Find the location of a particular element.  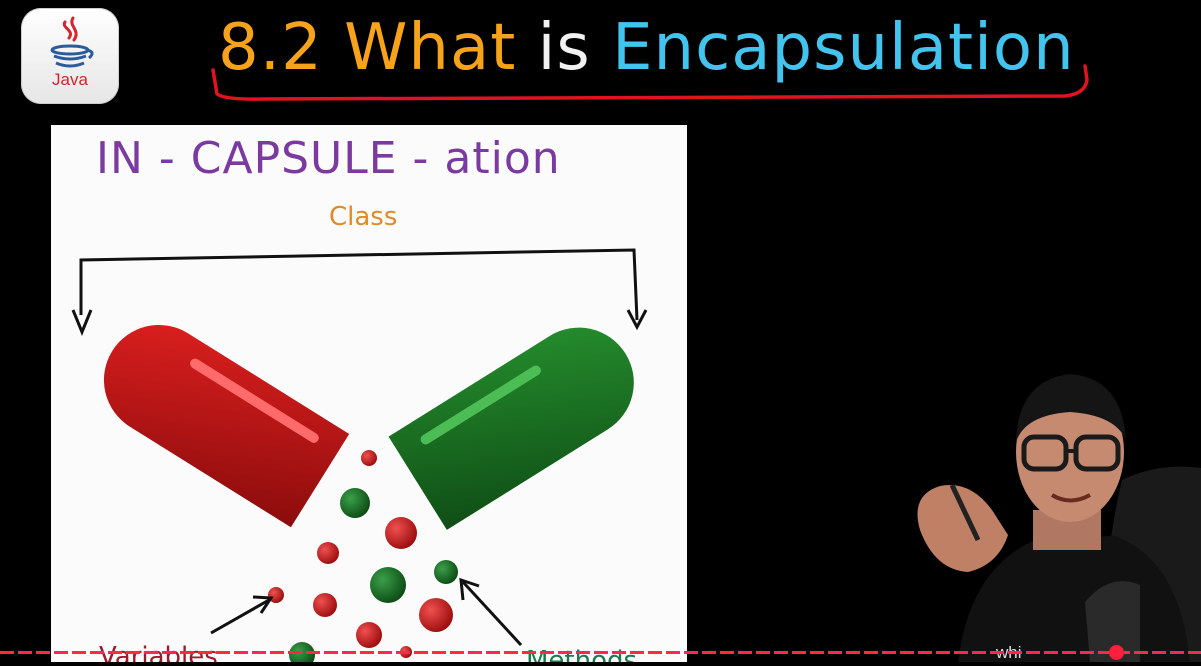

variables-arrow is located at coordinates (242, 615).